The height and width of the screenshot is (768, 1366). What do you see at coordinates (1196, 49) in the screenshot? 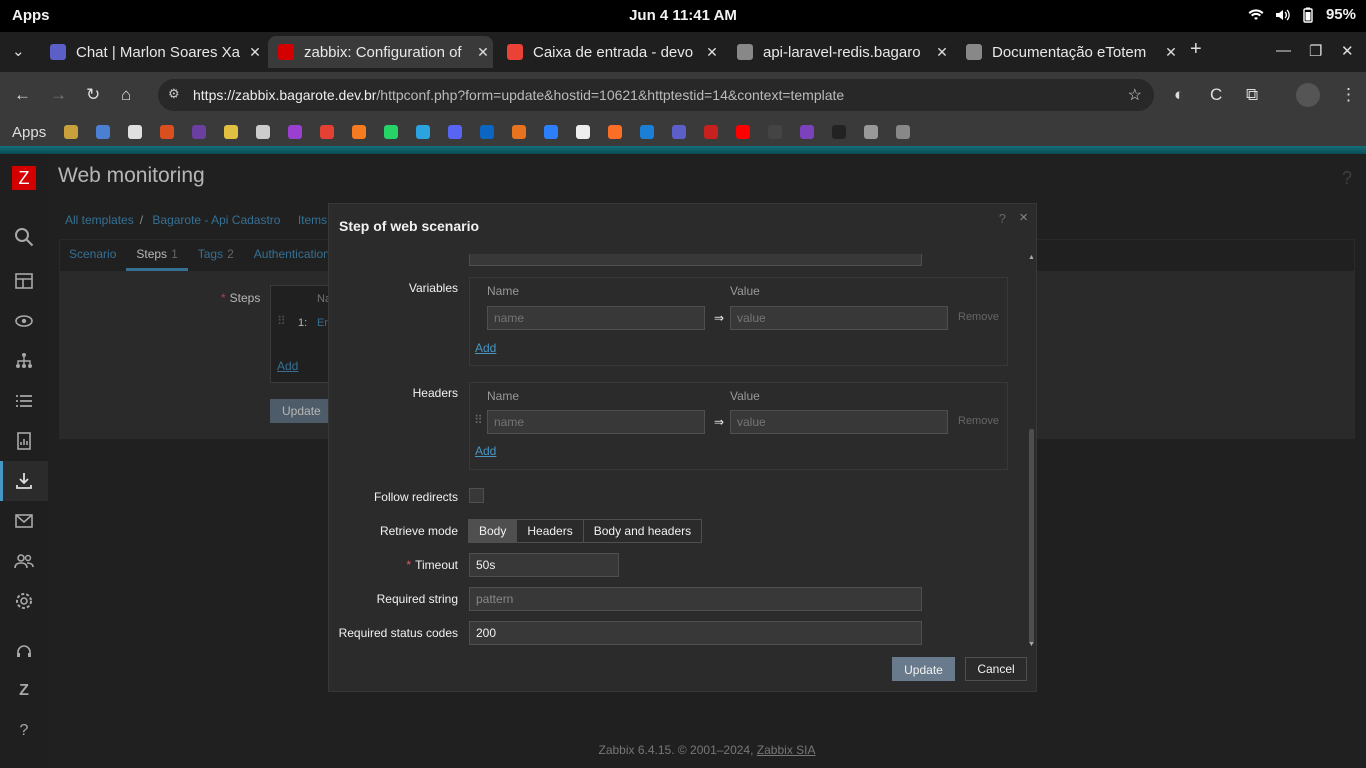
I see `new-tab-plus-icon: +` at bounding box center [1196, 49].